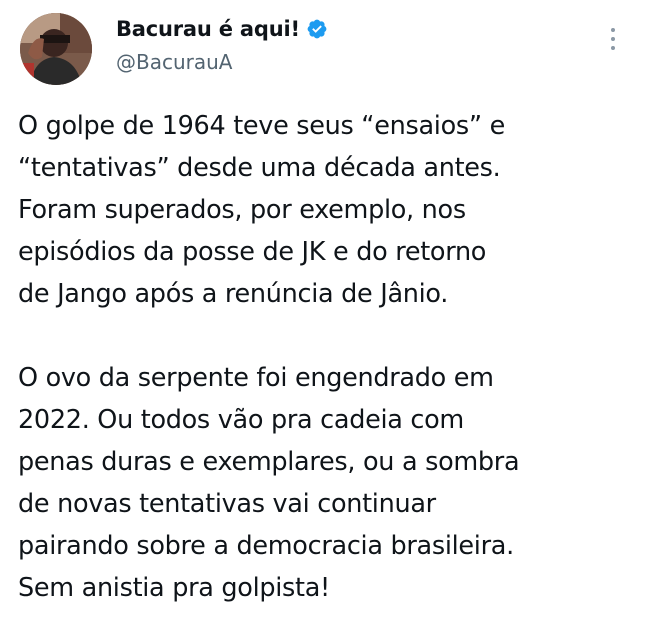 The height and width of the screenshot is (626, 648). What do you see at coordinates (266, 546) in the screenshot?
I see `tweet-line: pairando sobre a democracia brasileira.` at bounding box center [266, 546].